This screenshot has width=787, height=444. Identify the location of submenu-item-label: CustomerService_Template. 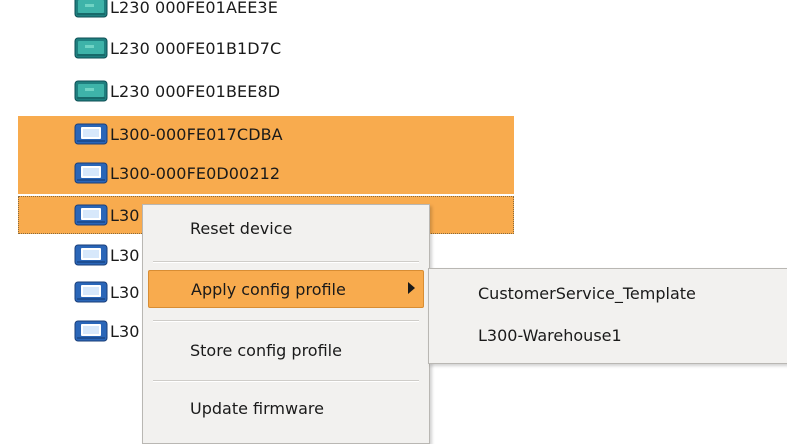
(587, 293).